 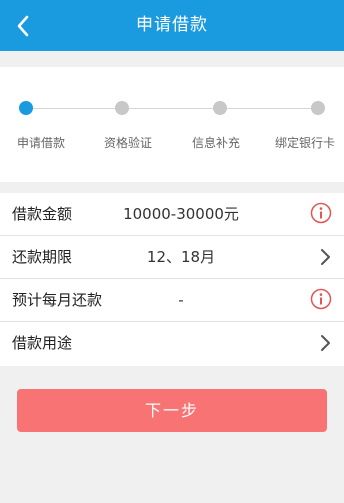 I want to click on steps-track-line, so click(x=173, y=108).